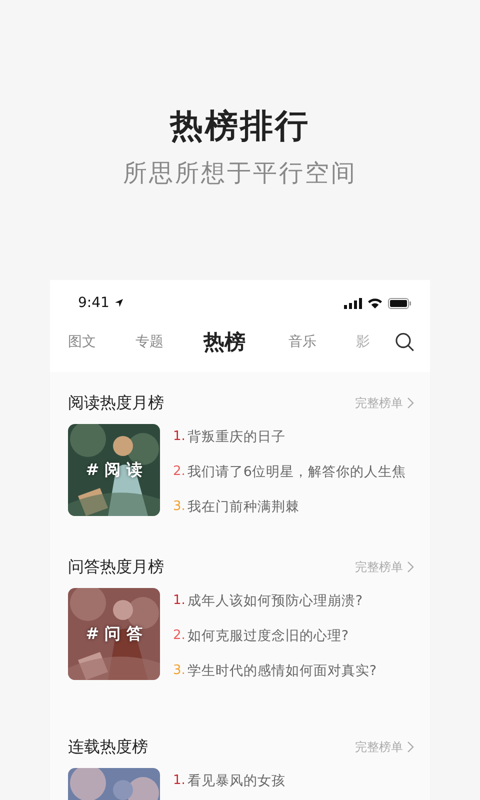 The height and width of the screenshot is (800, 480). Describe the element at coordinates (170, 342) in the screenshot. I see `tab: 专题` at that location.